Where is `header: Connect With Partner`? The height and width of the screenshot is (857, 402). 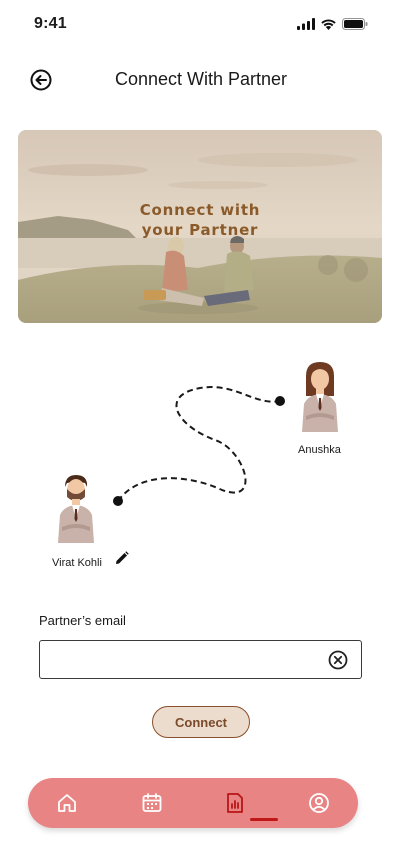 header: Connect With Partner is located at coordinates (201, 80).